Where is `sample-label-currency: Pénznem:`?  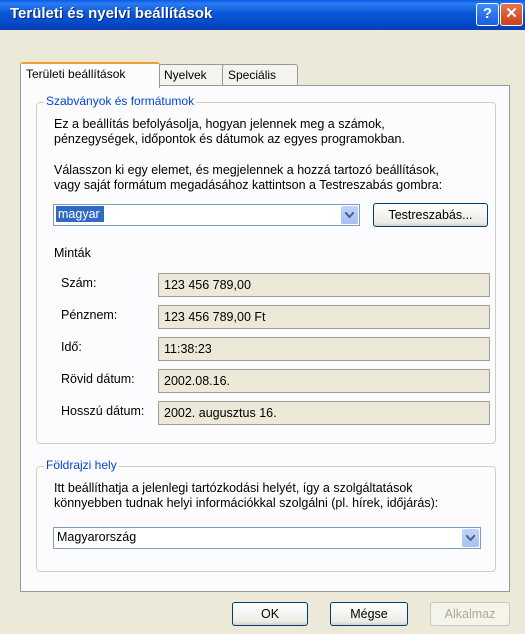 sample-label-currency: Pénznem: is located at coordinates (89, 315).